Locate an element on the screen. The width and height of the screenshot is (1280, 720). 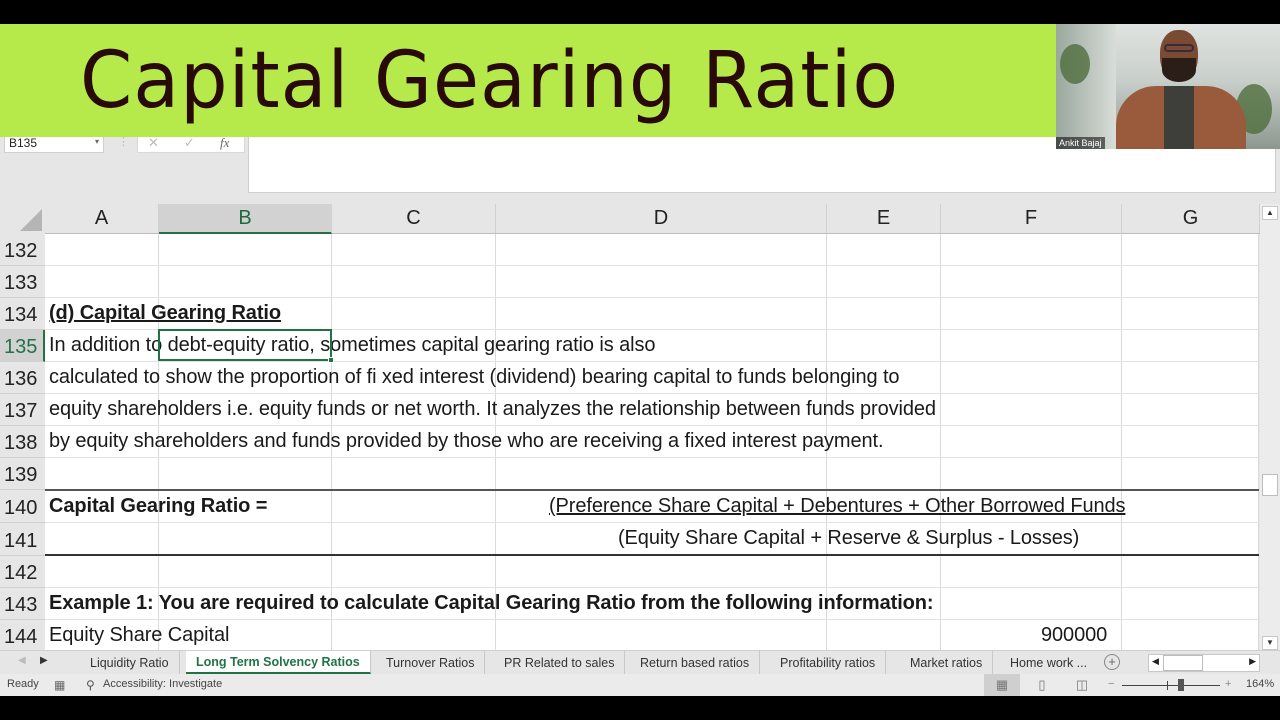
row-header-134: 134 is located at coordinates (22, 314).